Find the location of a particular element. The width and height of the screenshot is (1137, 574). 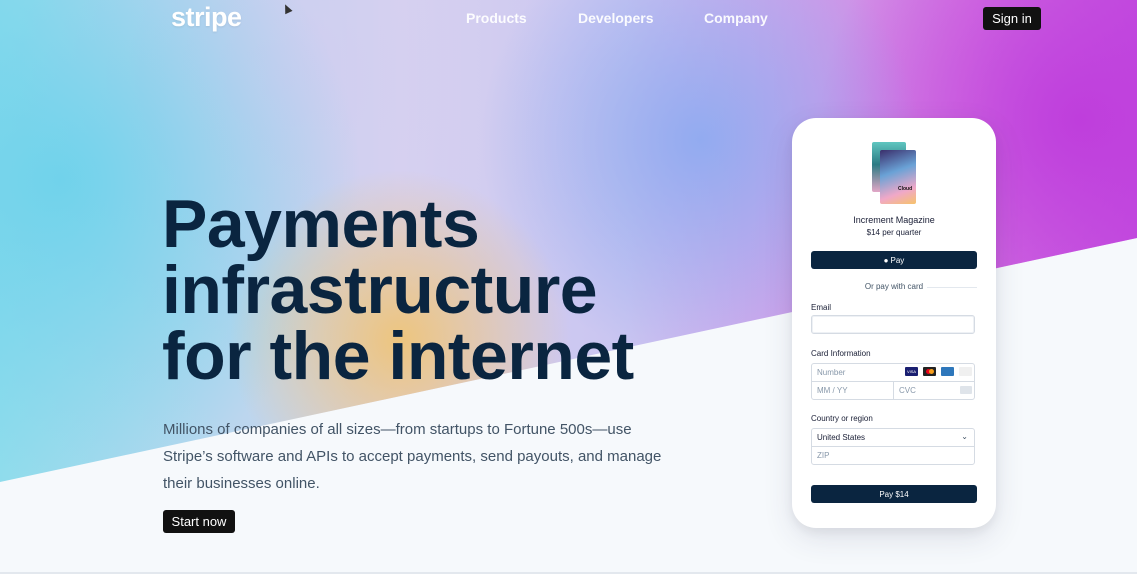

apple-pay-button: ● Pay is located at coordinates (894, 260).